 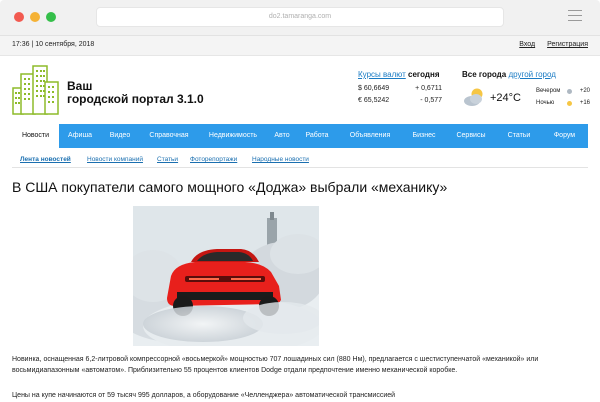 I want to click on site-name: Ваш городской портал 3.1.0, so click(x=135, y=93).